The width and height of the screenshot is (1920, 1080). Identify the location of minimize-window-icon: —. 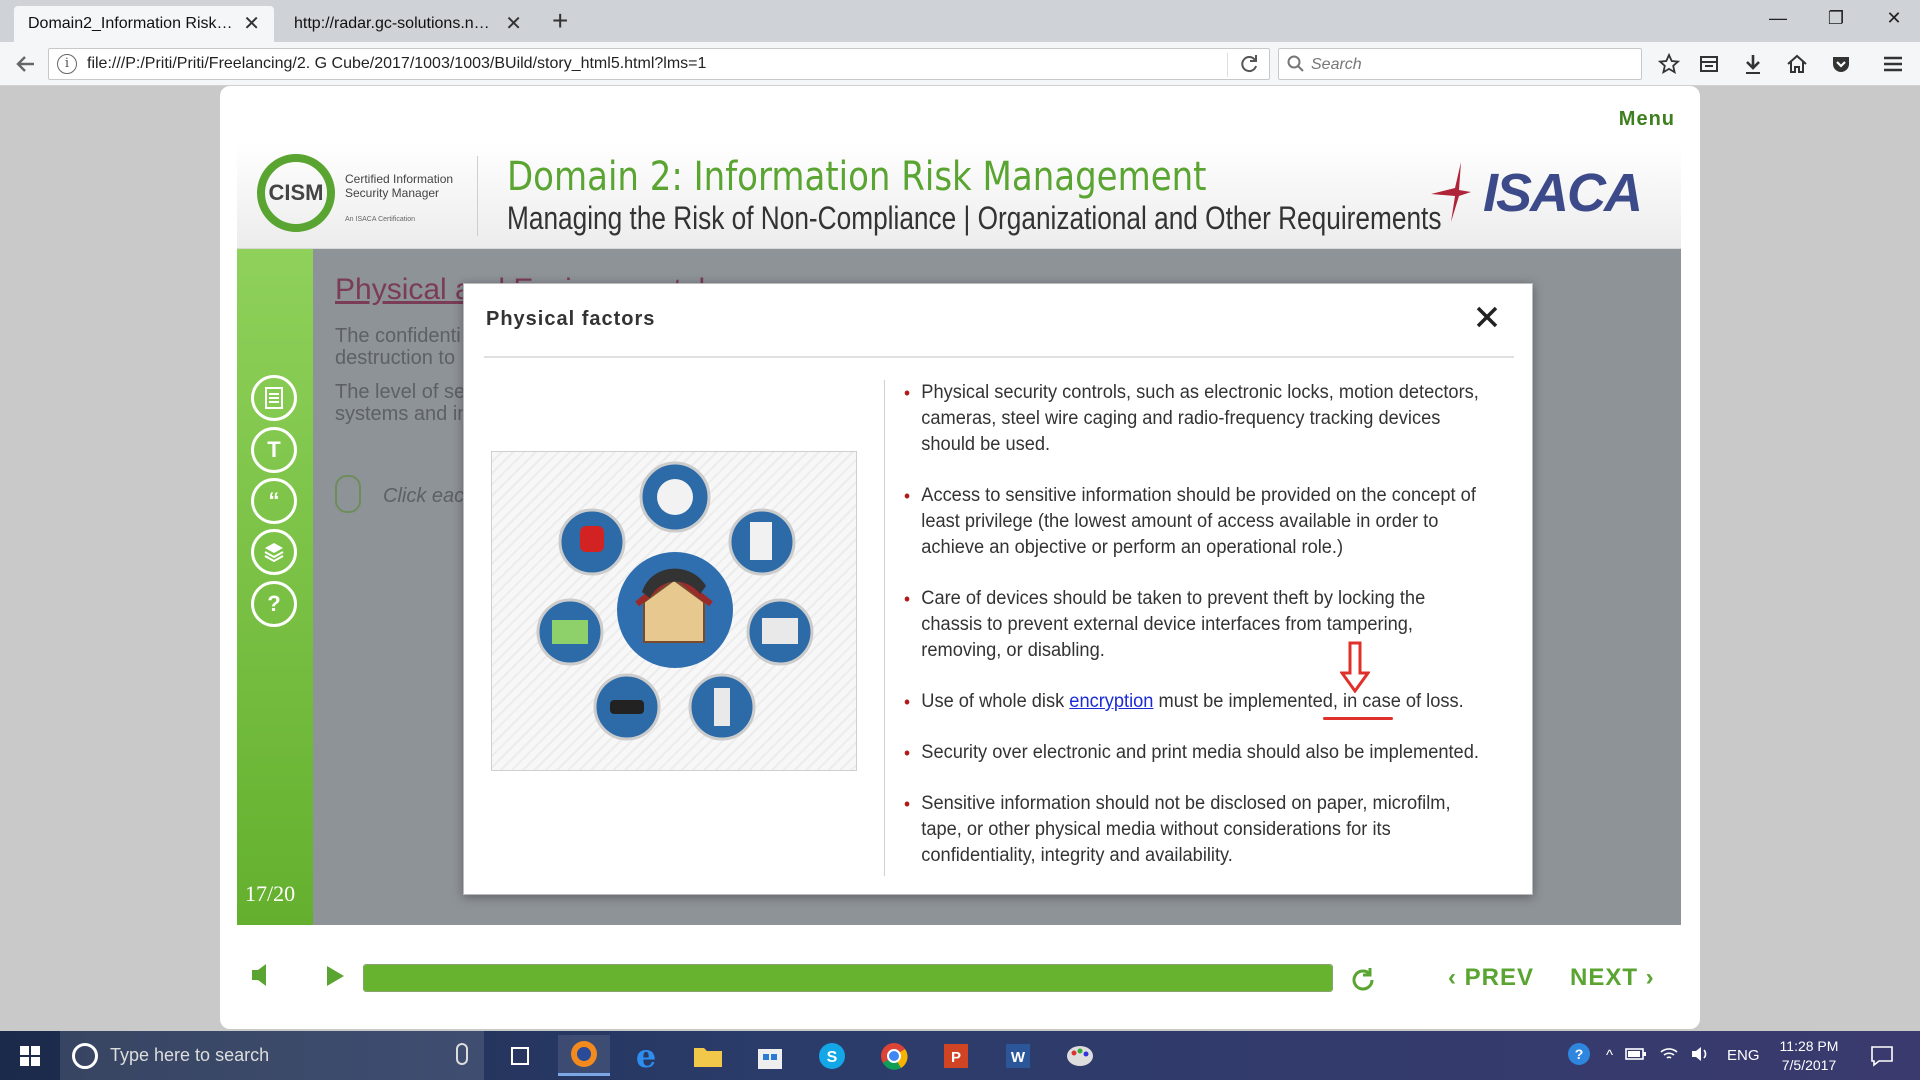
(1778, 18).